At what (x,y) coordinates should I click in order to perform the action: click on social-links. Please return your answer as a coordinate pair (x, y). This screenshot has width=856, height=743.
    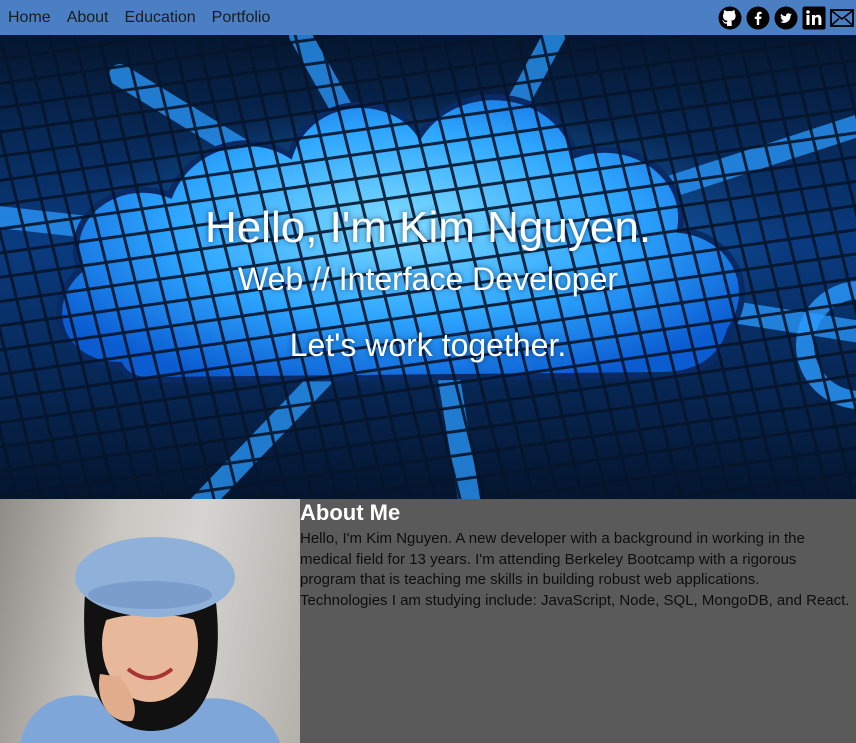
    Looking at the image, I should click on (785, 18).